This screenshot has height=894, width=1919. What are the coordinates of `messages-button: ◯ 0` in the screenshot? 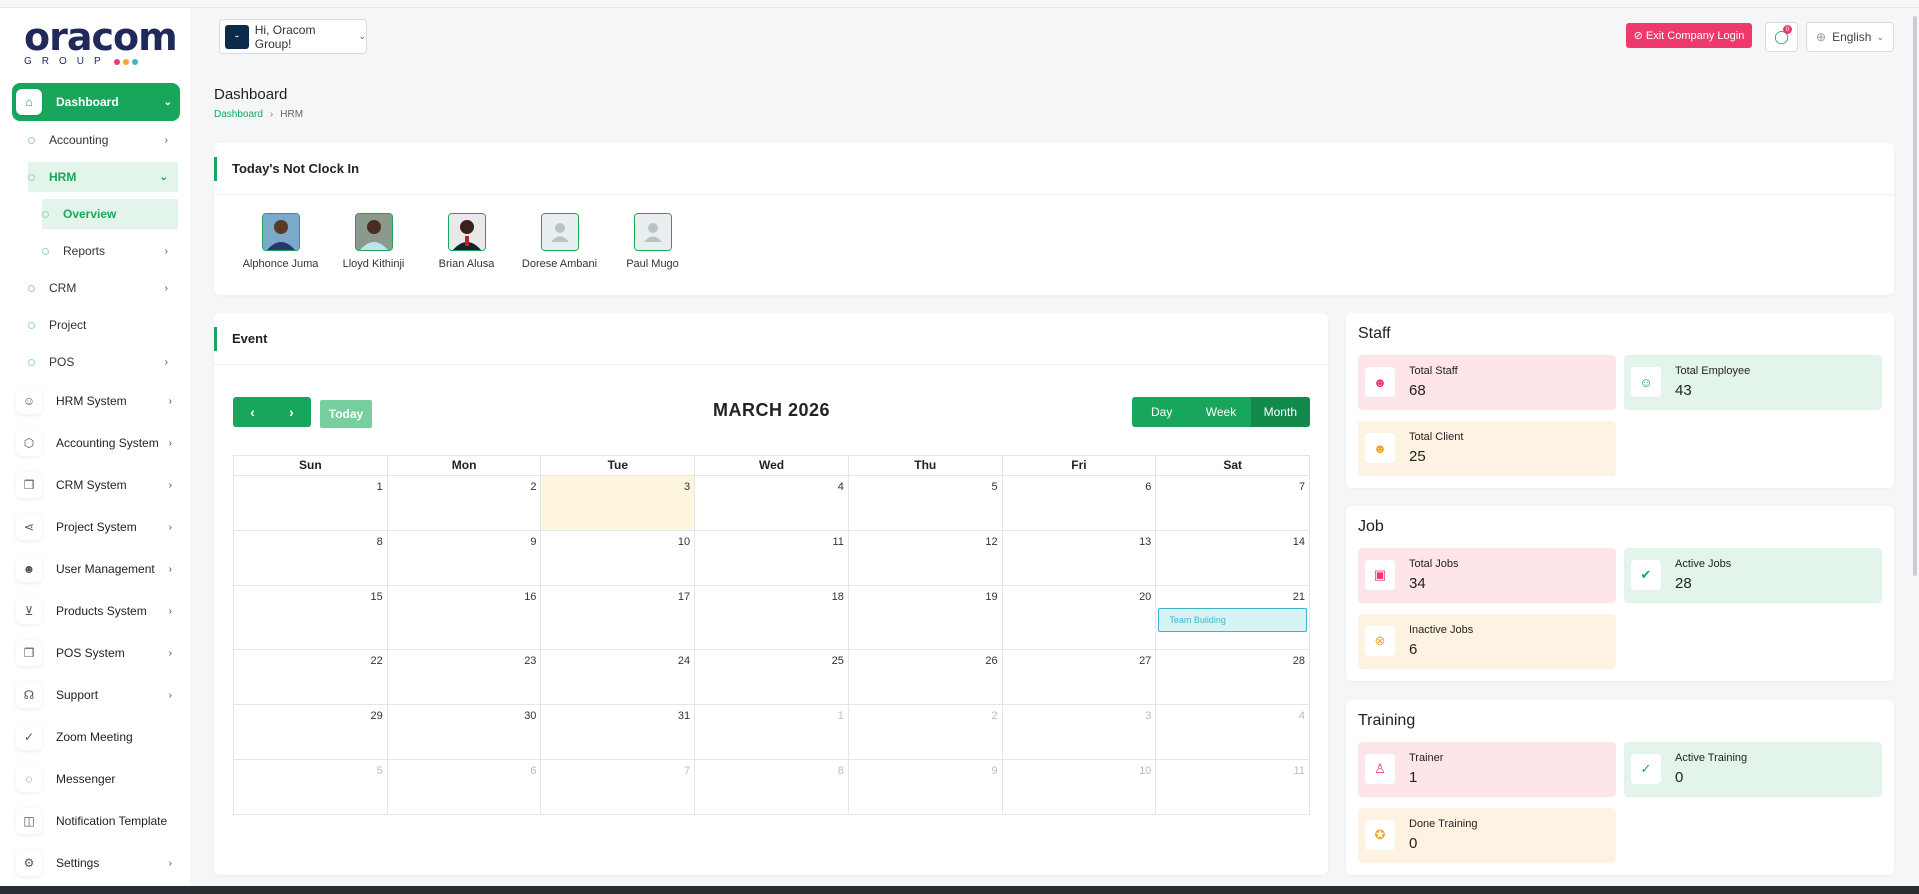 It's located at (1781, 37).